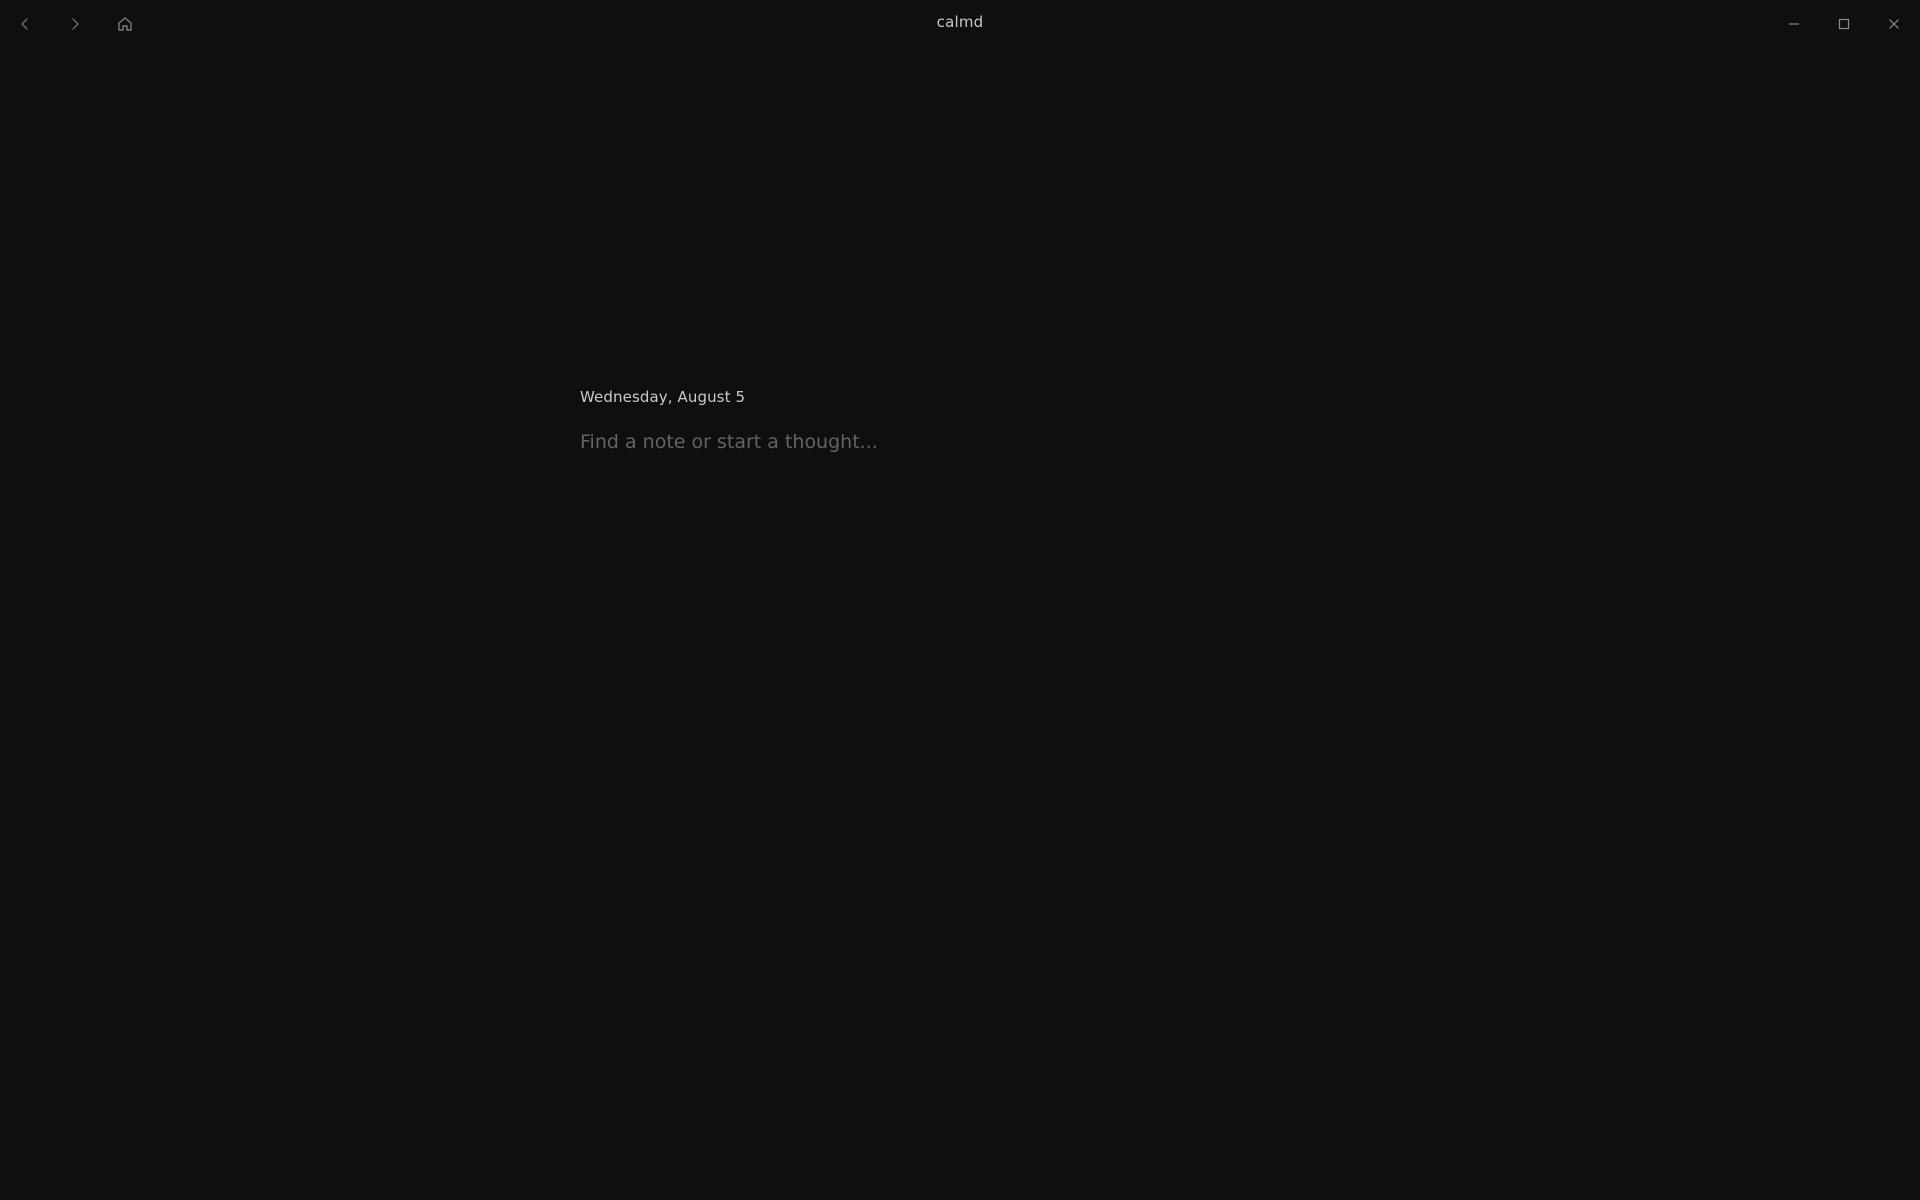  I want to click on minimize-icon, so click(1794, 24).